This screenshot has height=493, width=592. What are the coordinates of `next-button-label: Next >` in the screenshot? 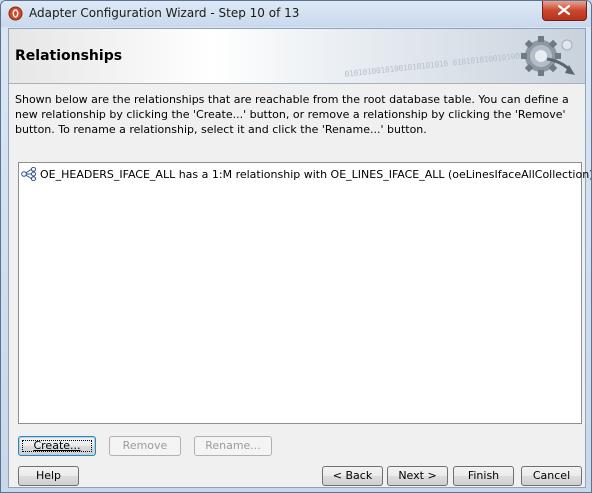 It's located at (417, 475).